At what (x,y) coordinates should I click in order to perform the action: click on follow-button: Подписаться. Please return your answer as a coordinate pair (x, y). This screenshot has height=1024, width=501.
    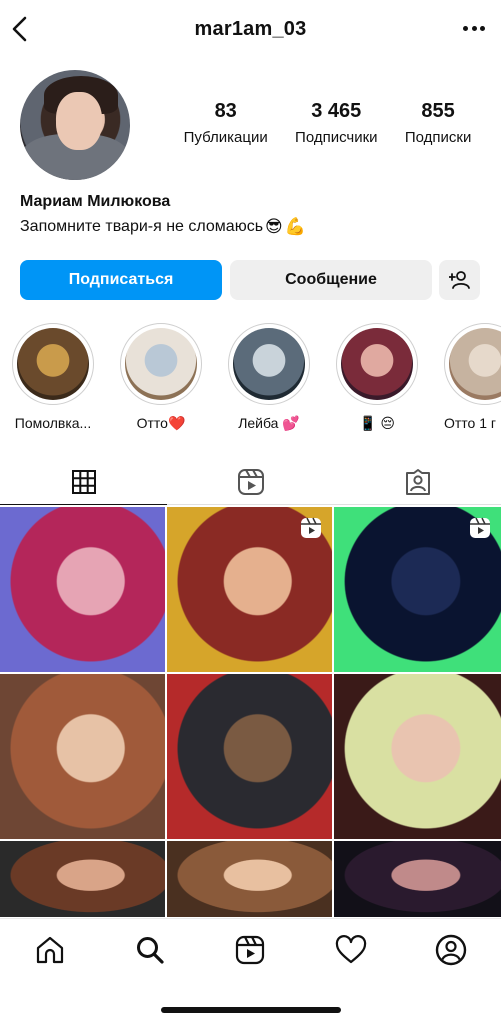
    Looking at the image, I should click on (121, 280).